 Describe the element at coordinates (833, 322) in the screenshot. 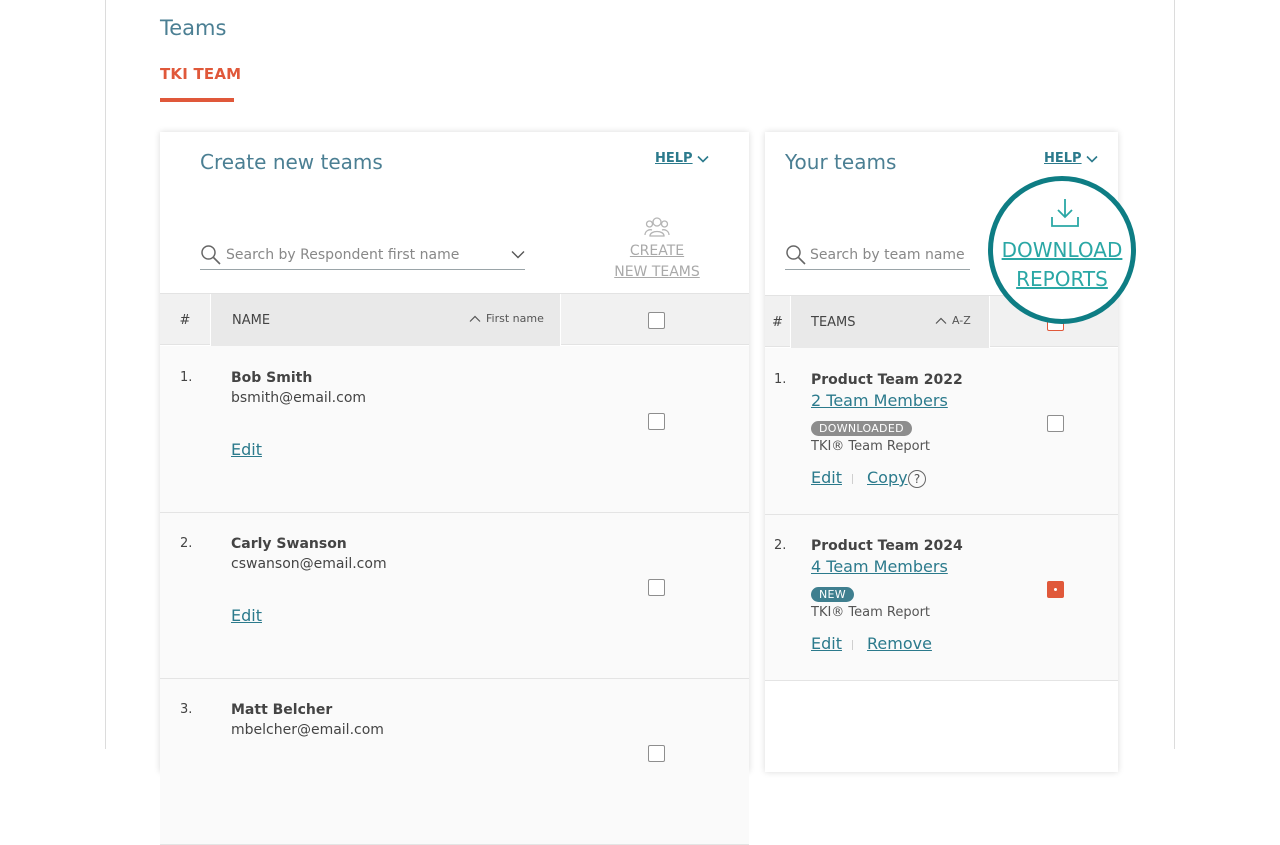

I see `col-teams-label: TEAMS` at that location.